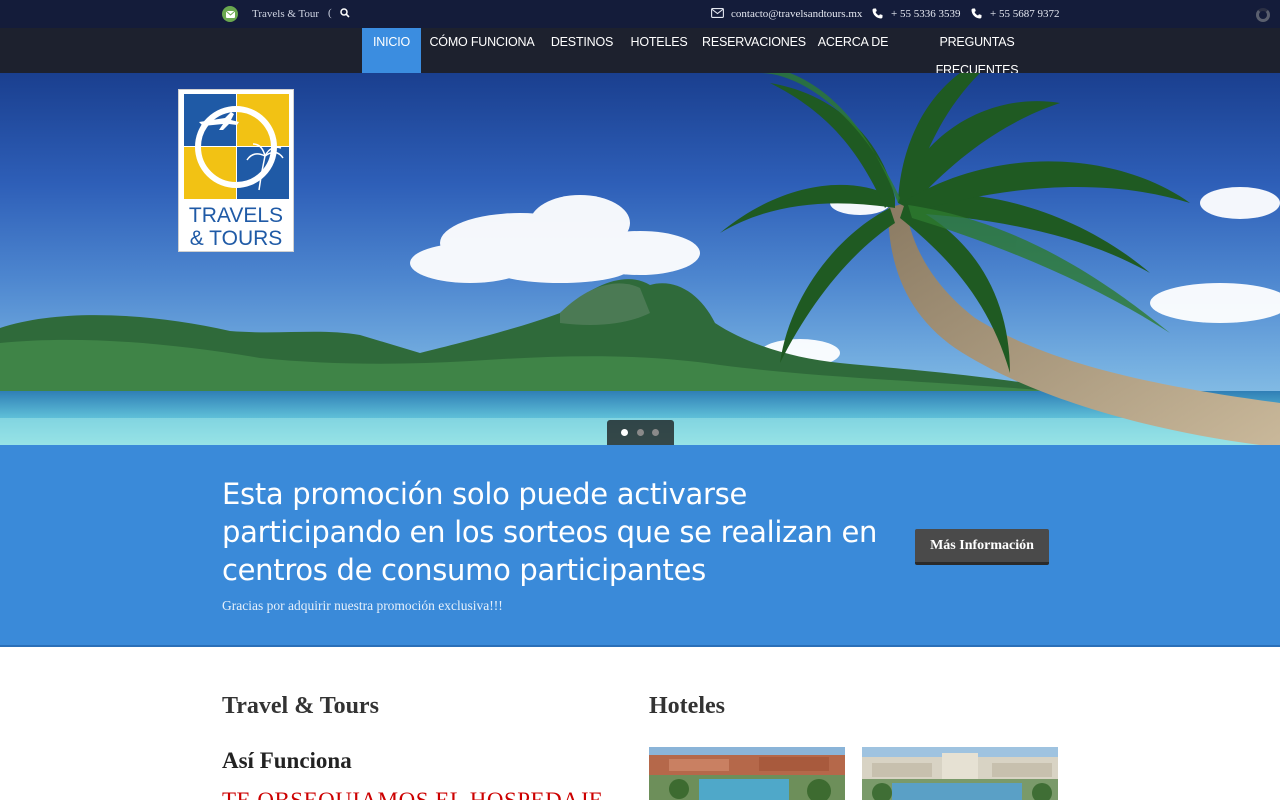  What do you see at coordinates (236, 238) in the screenshot?
I see `logo-text-line2: & TOURS` at bounding box center [236, 238].